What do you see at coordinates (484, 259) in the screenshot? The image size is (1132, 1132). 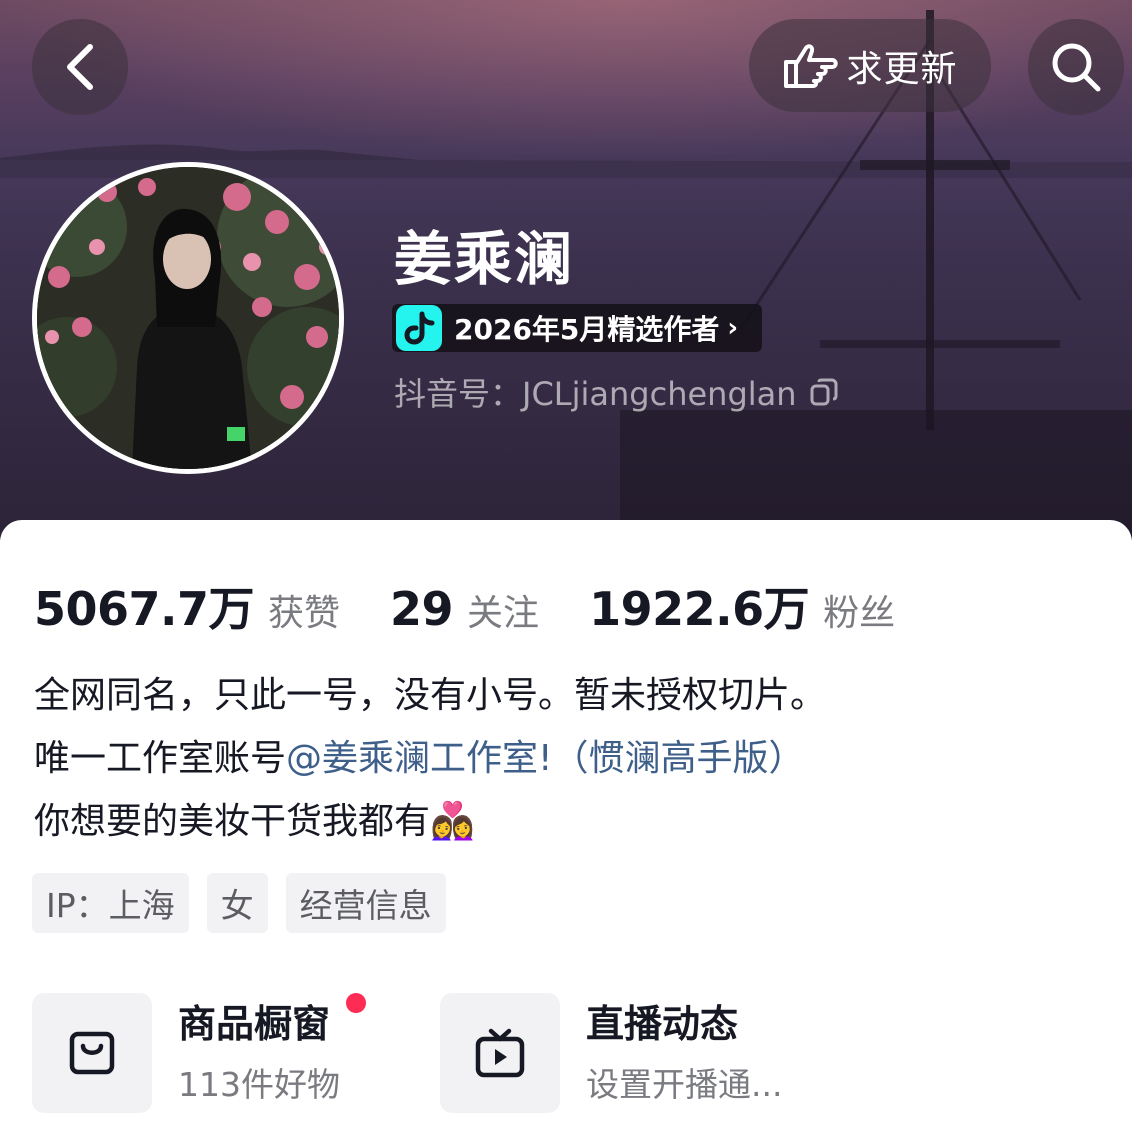 I see `profile-name: 姜乘澜` at bounding box center [484, 259].